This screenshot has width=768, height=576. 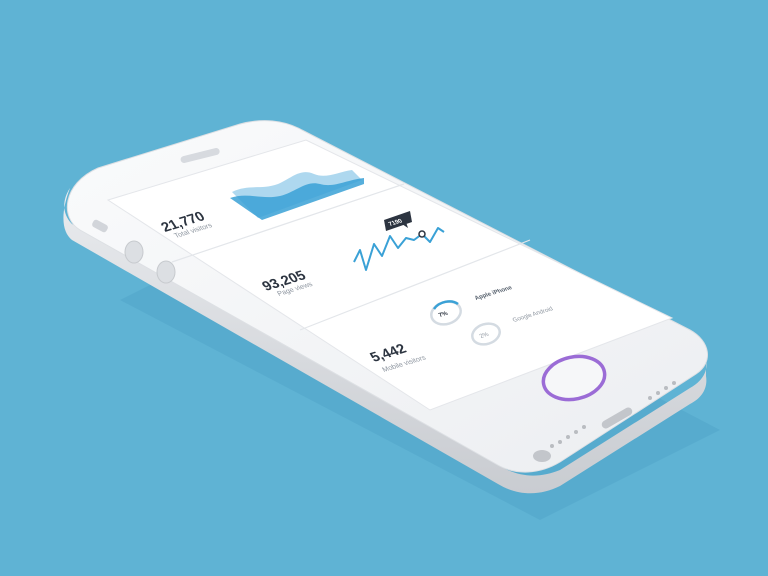 What do you see at coordinates (134, 252) in the screenshot?
I see `volume-up-button` at bounding box center [134, 252].